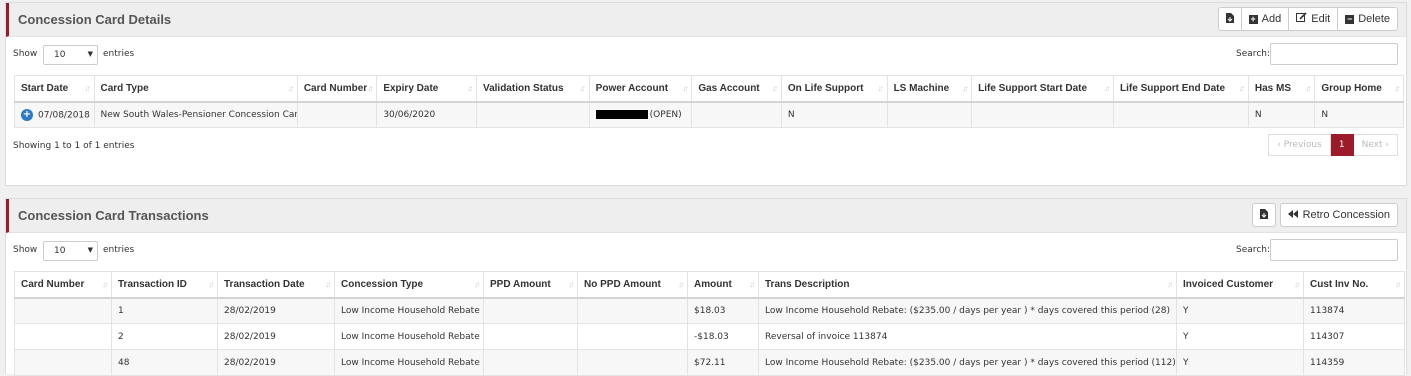 This screenshot has width=1411, height=376. What do you see at coordinates (1299, 145) in the screenshot?
I see `previous-button: ‹ Previous` at bounding box center [1299, 145].